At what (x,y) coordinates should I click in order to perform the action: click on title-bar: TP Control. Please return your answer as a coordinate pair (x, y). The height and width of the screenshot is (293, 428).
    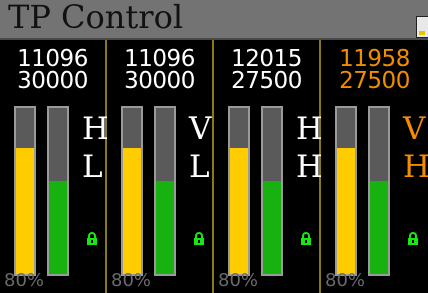
    Looking at the image, I should click on (214, 20).